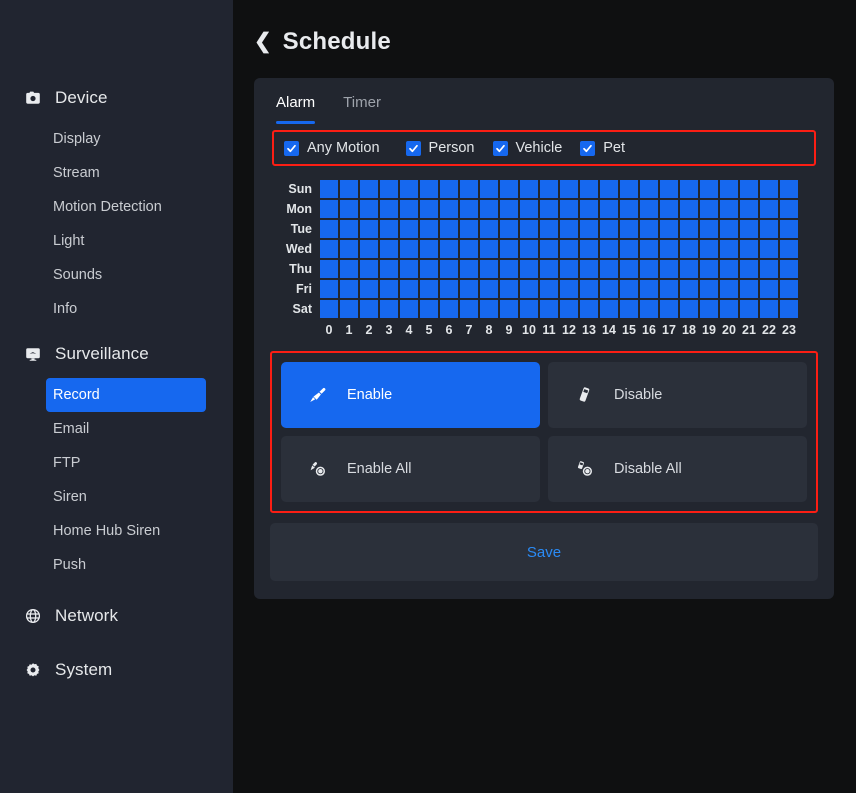  Describe the element at coordinates (544, 552) in the screenshot. I see `save-button: Save` at that location.